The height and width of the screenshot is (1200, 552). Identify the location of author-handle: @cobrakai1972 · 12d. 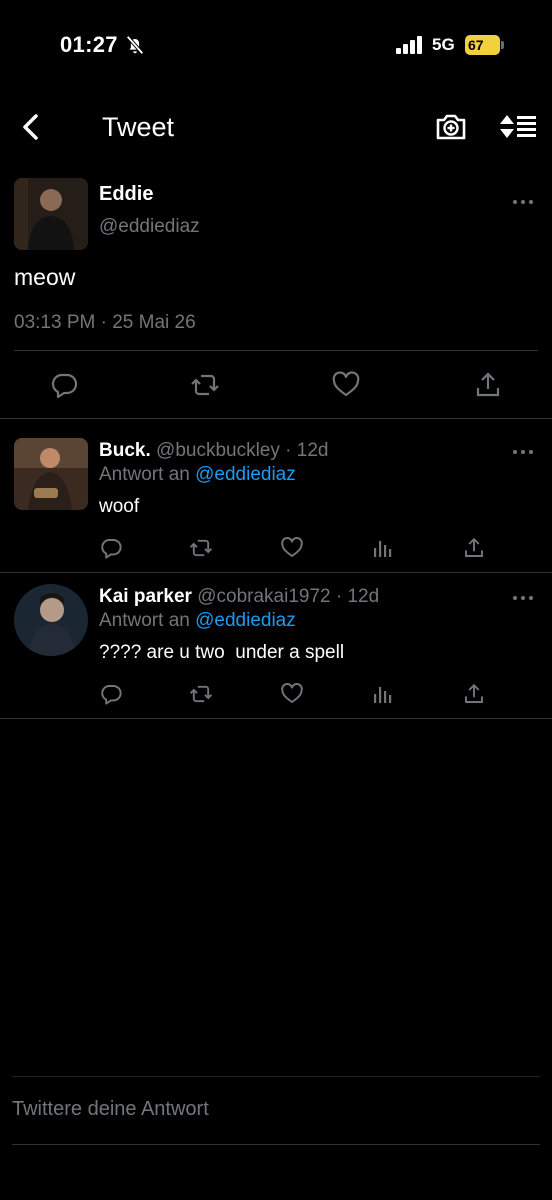
(288, 596).